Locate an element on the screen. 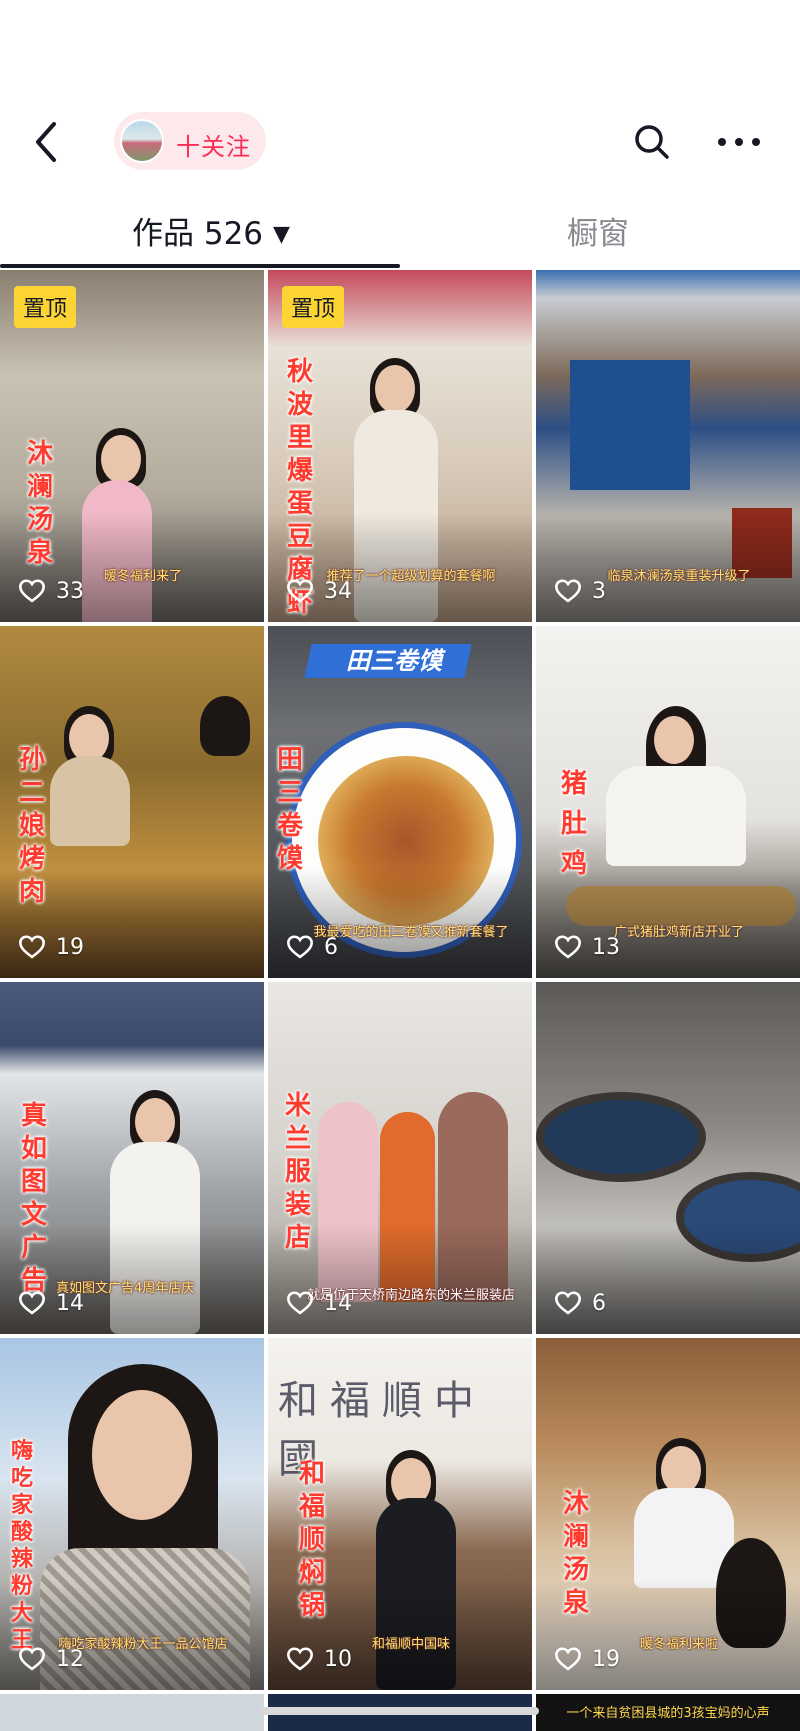 This screenshot has height=1731, width=800. search-icon is located at coordinates (652, 142).